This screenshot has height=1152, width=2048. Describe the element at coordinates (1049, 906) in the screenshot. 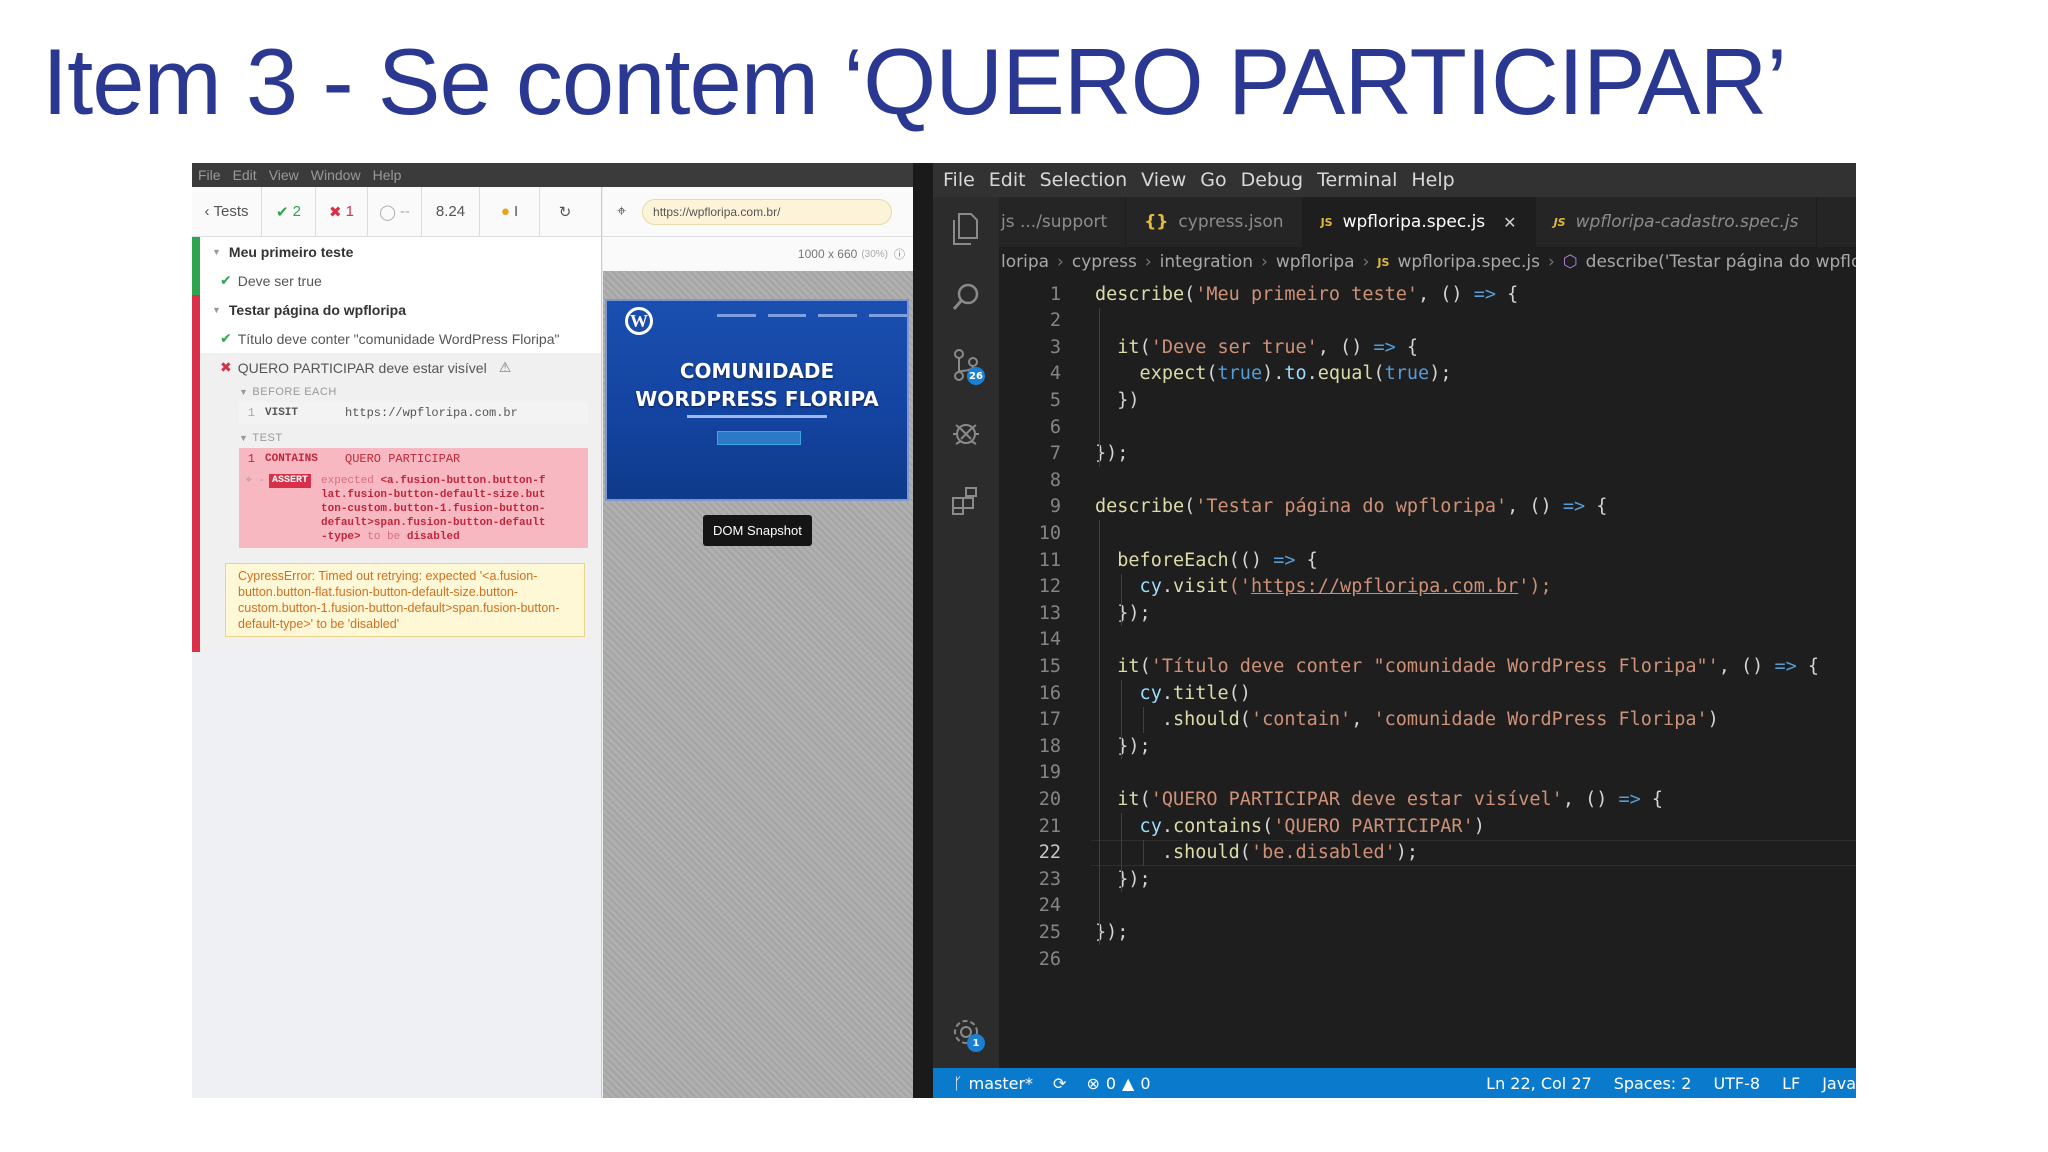

I see `line-number: 24` at that location.